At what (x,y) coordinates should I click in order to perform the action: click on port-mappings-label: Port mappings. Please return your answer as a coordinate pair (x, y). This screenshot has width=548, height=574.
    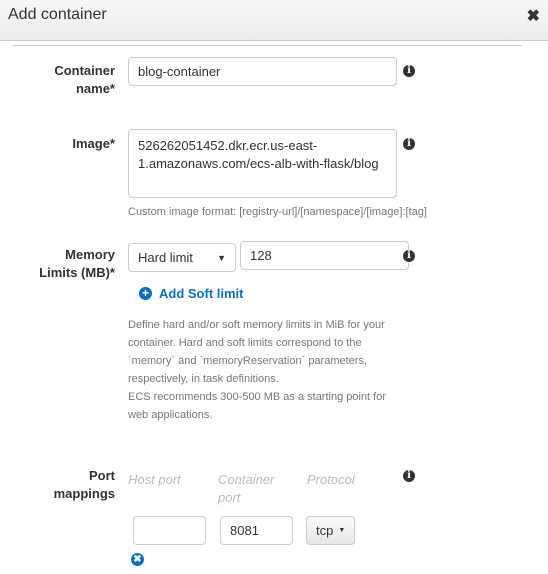
    Looking at the image, I should click on (84, 484).